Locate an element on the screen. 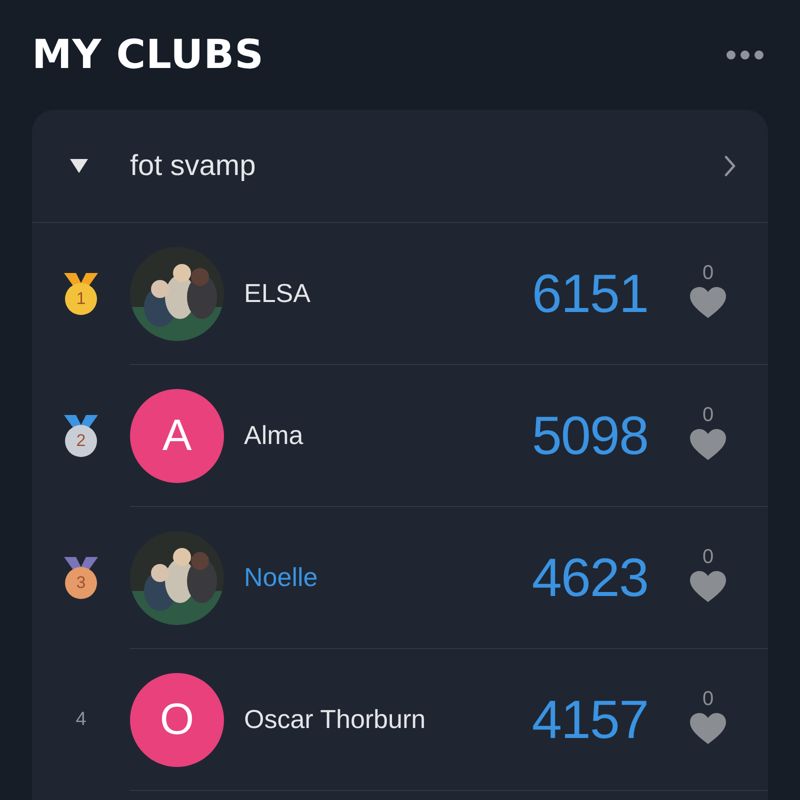 This screenshot has height=800, width=800. rank-number: 4 is located at coordinates (81, 720).